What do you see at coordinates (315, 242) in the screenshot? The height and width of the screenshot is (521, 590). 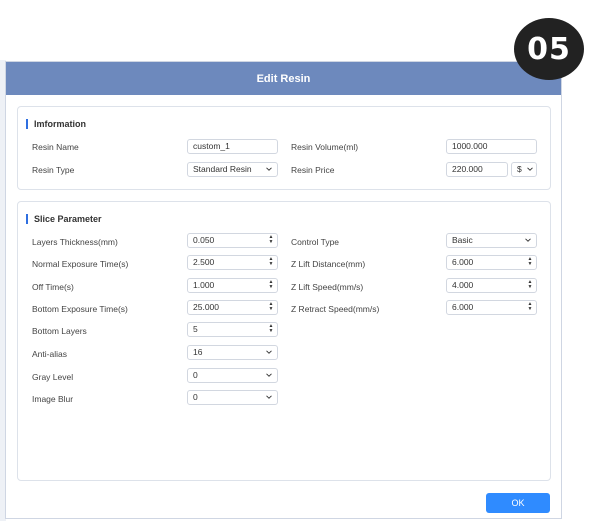 I see `control-type-label: Control Type` at bounding box center [315, 242].